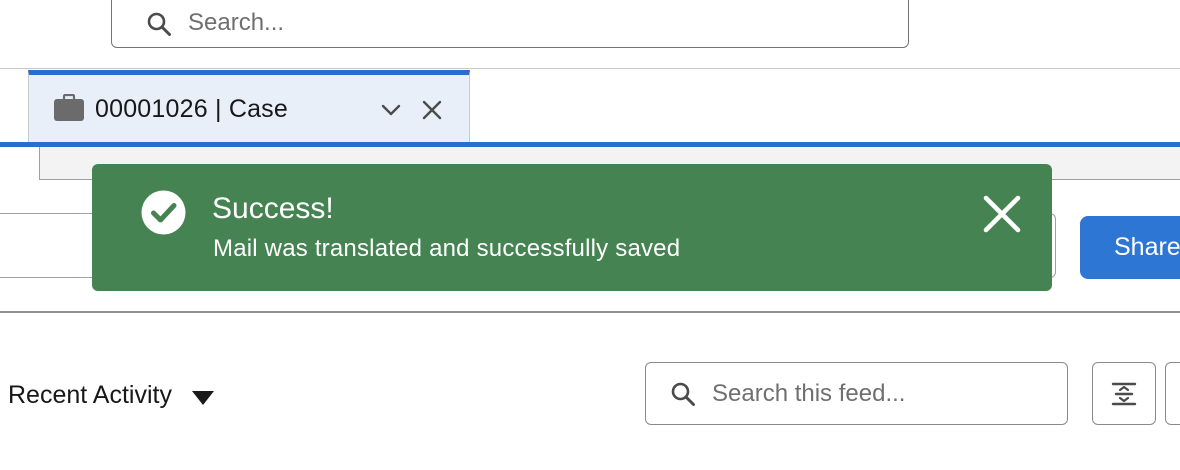 The width and height of the screenshot is (1180, 470). I want to click on expand-icon, so click(1124, 394).